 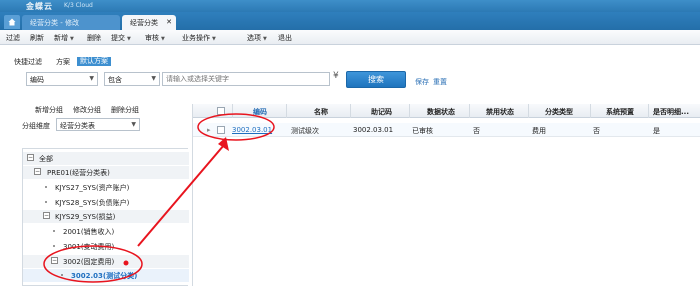 What do you see at coordinates (106, 275) in the screenshot?
I see `tree-node-selected: 3002.03(测试分类)` at bounding box center [106, 275].